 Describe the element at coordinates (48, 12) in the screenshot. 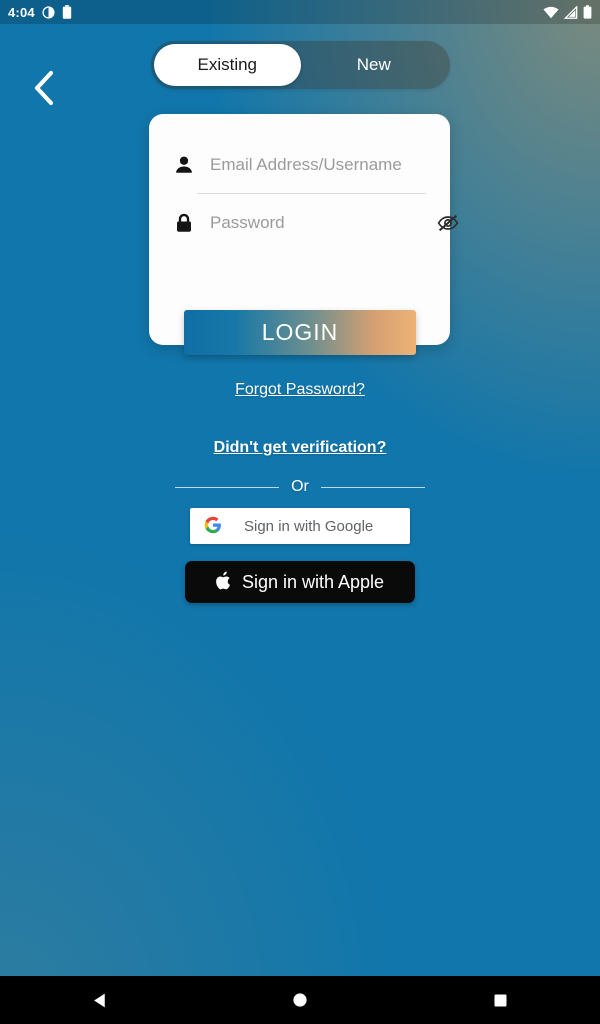

I see `do-not-disturb-icon` at that location.